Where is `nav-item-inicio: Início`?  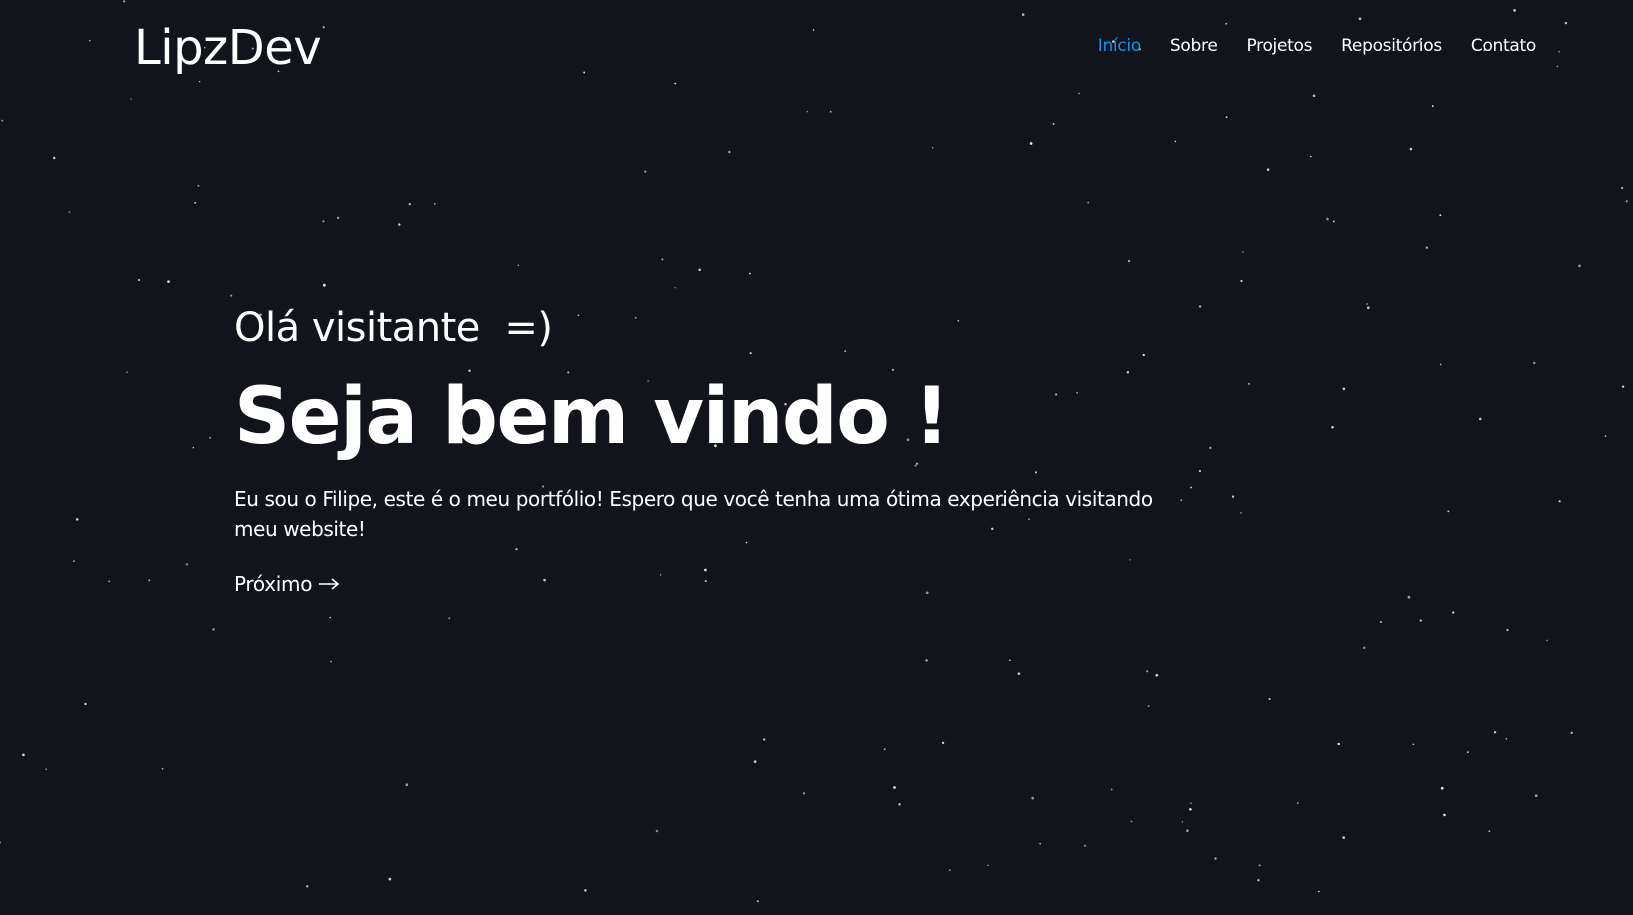
nav-item-inicio: Início is located at coordinates (1119, 46).